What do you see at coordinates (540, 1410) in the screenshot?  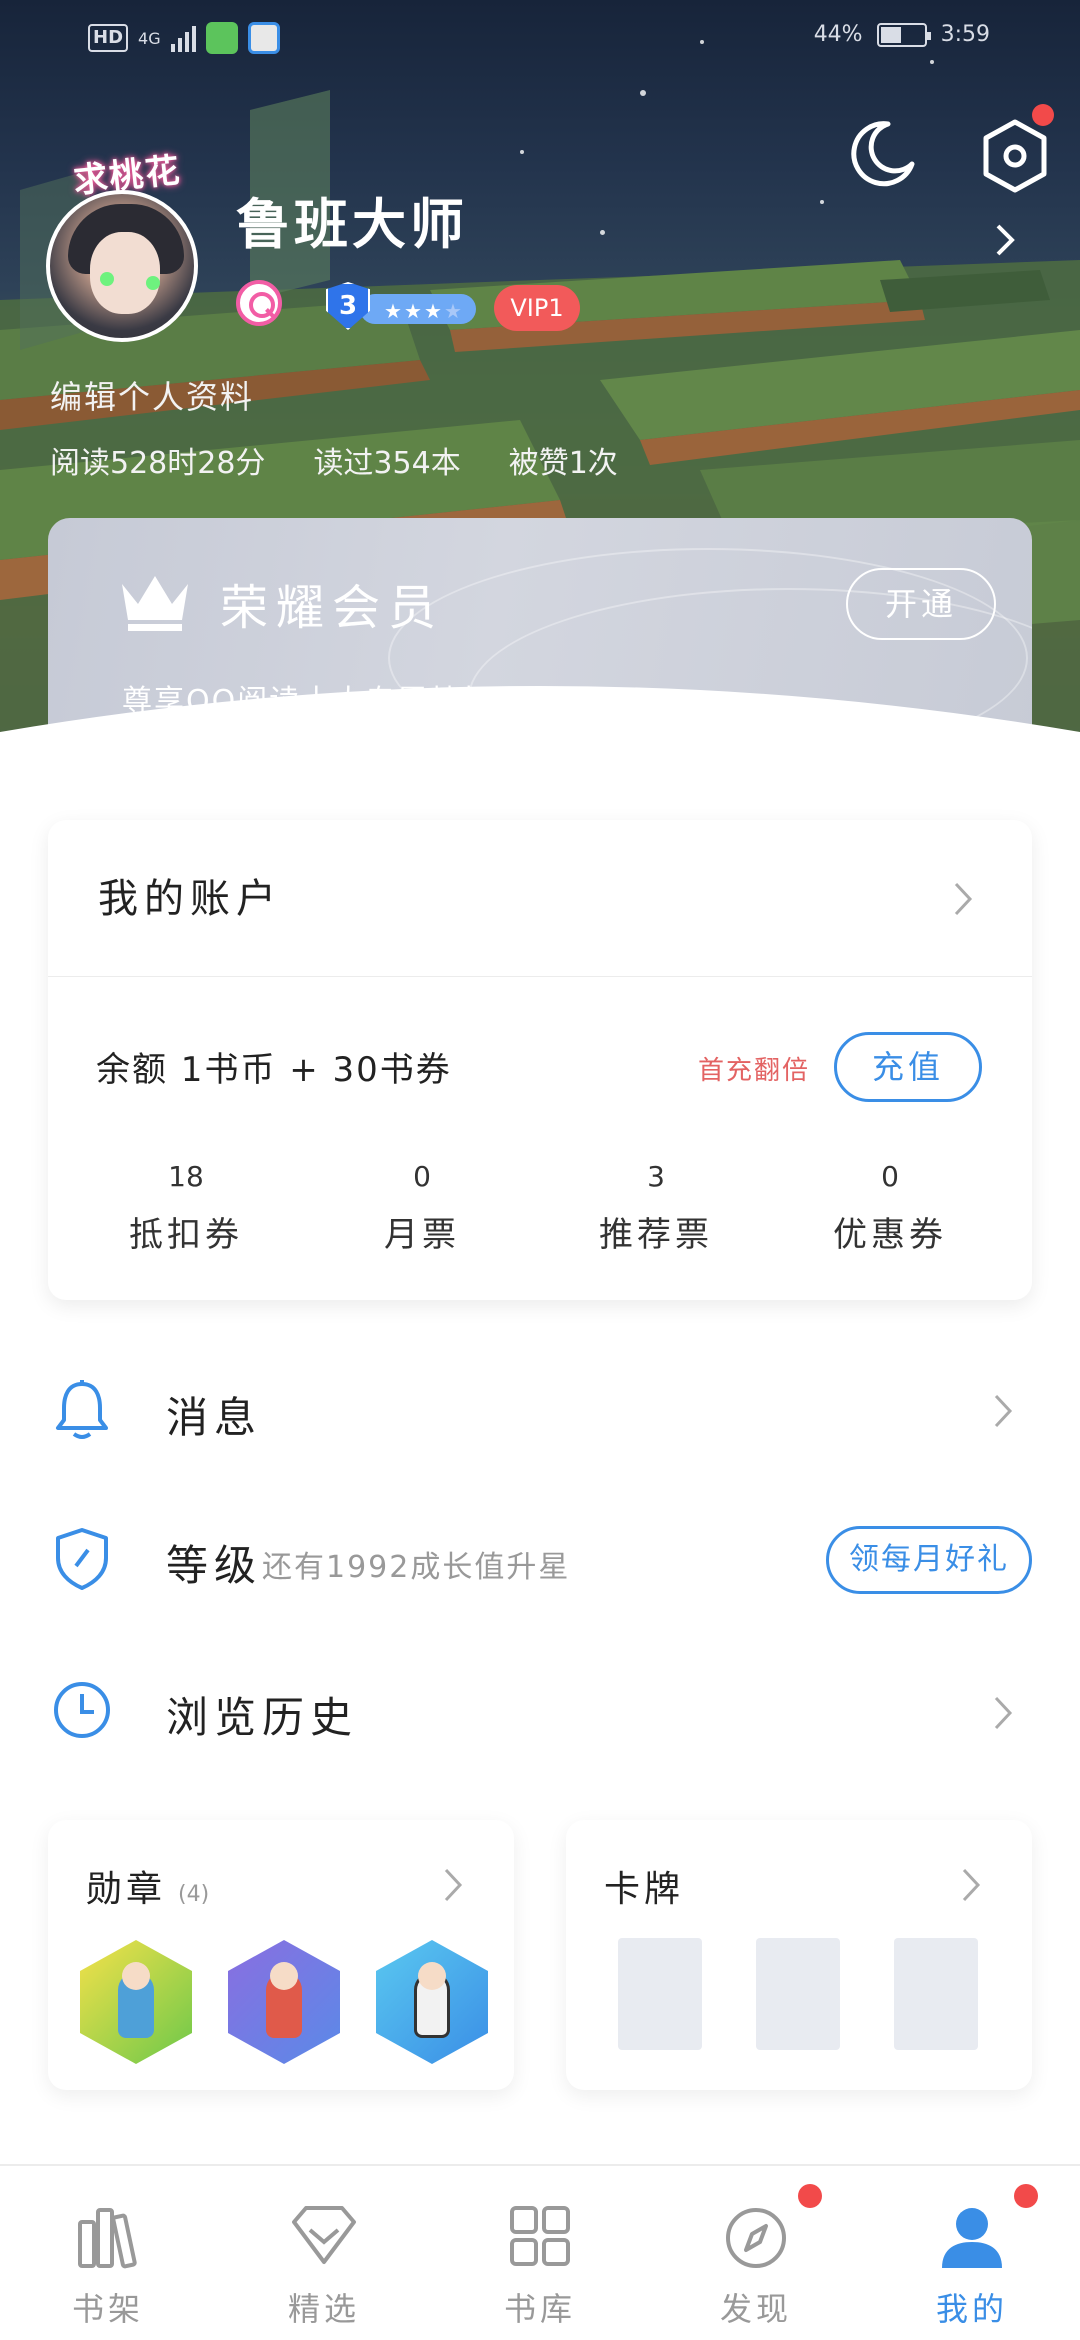 I see `messages-row: 消息` at bounding box center [540, 1410].